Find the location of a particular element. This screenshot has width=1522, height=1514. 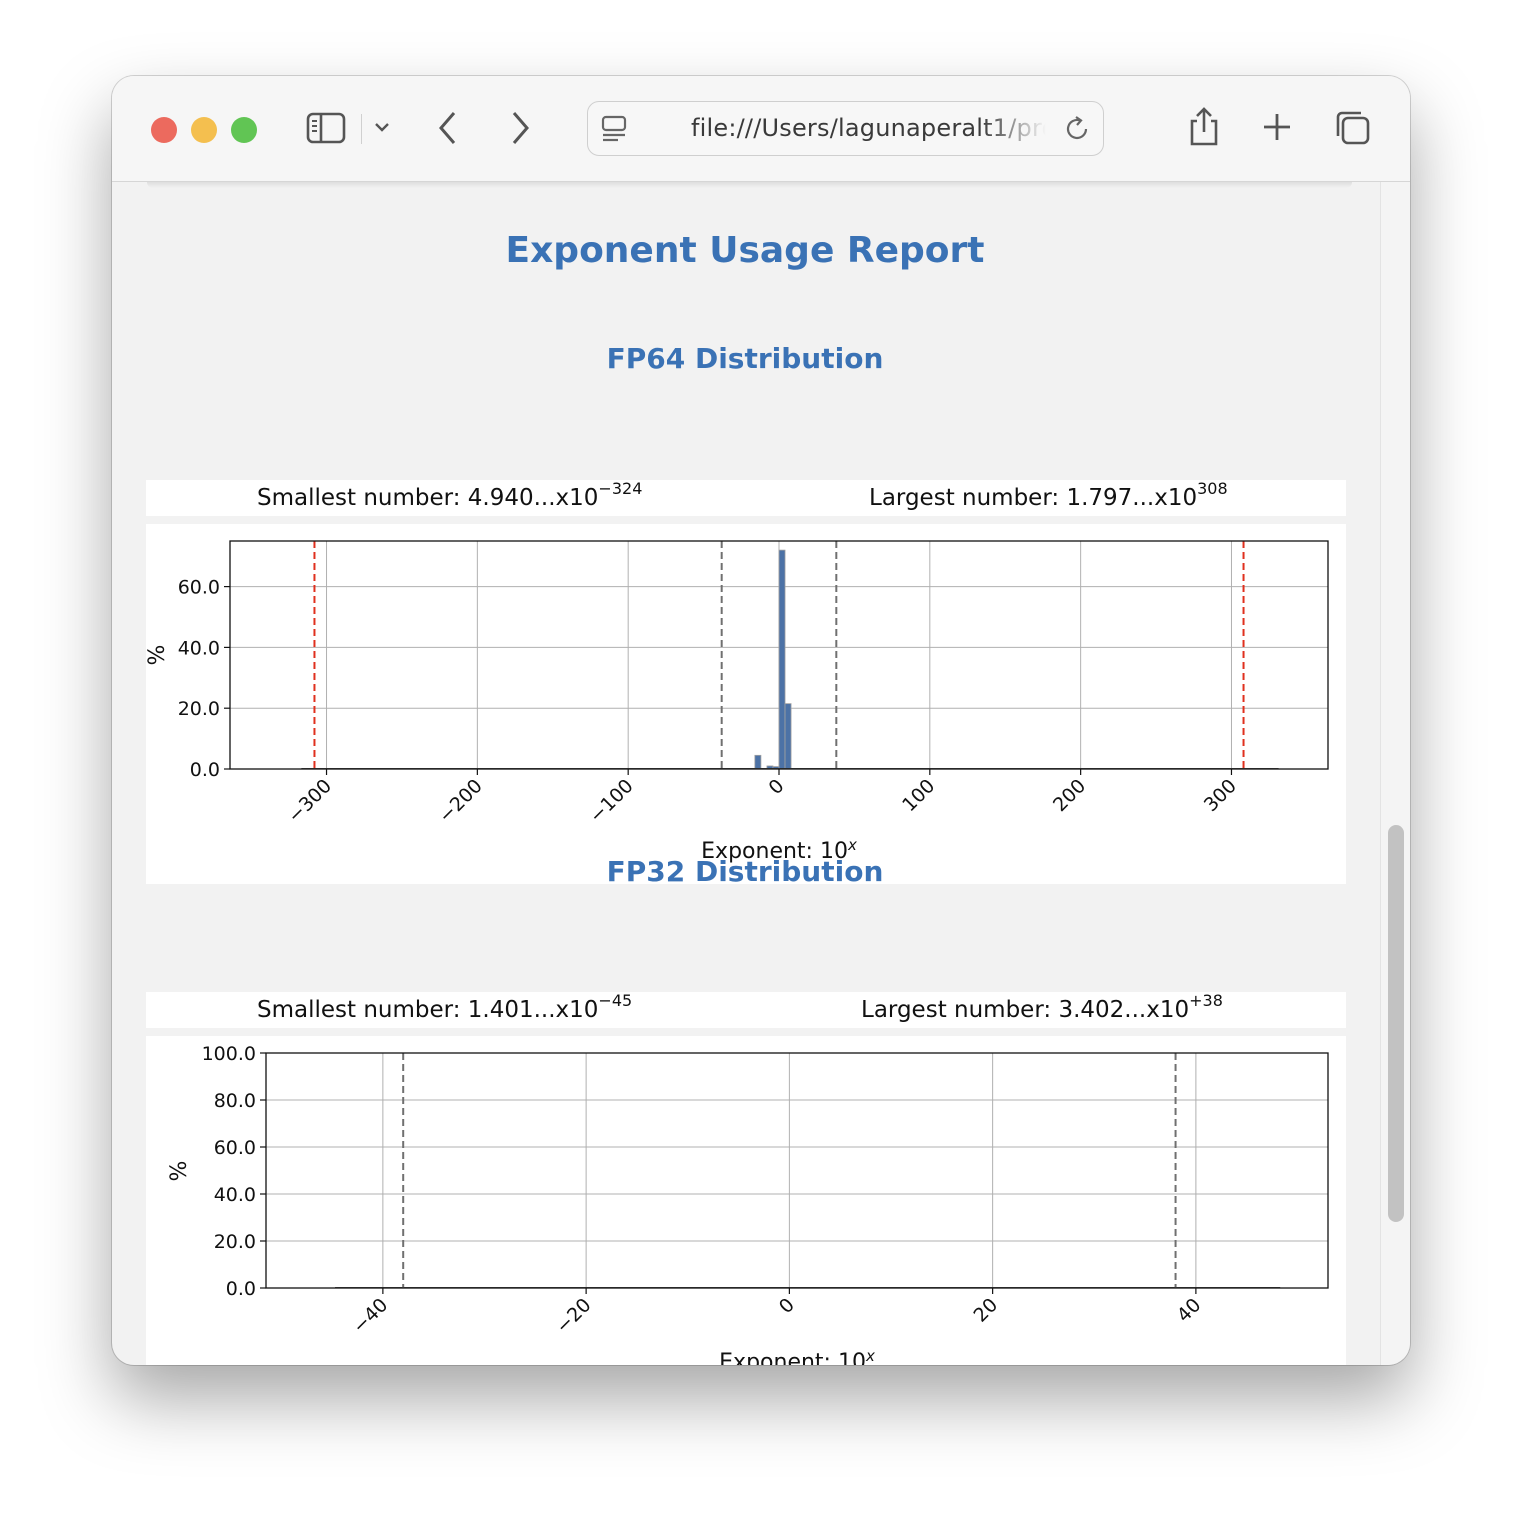

plus-icon is located at coordinates (1277, 127).